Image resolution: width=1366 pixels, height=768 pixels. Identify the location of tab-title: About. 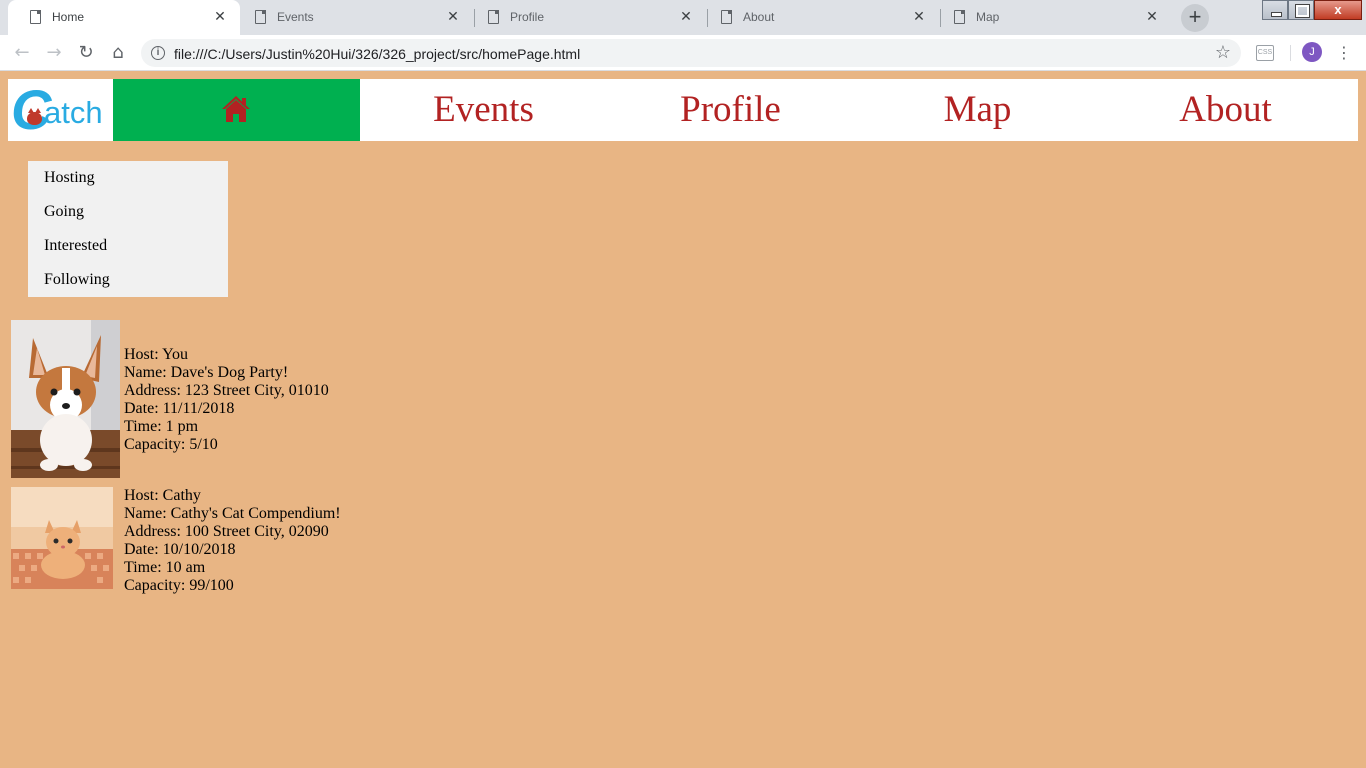
(759, 17).